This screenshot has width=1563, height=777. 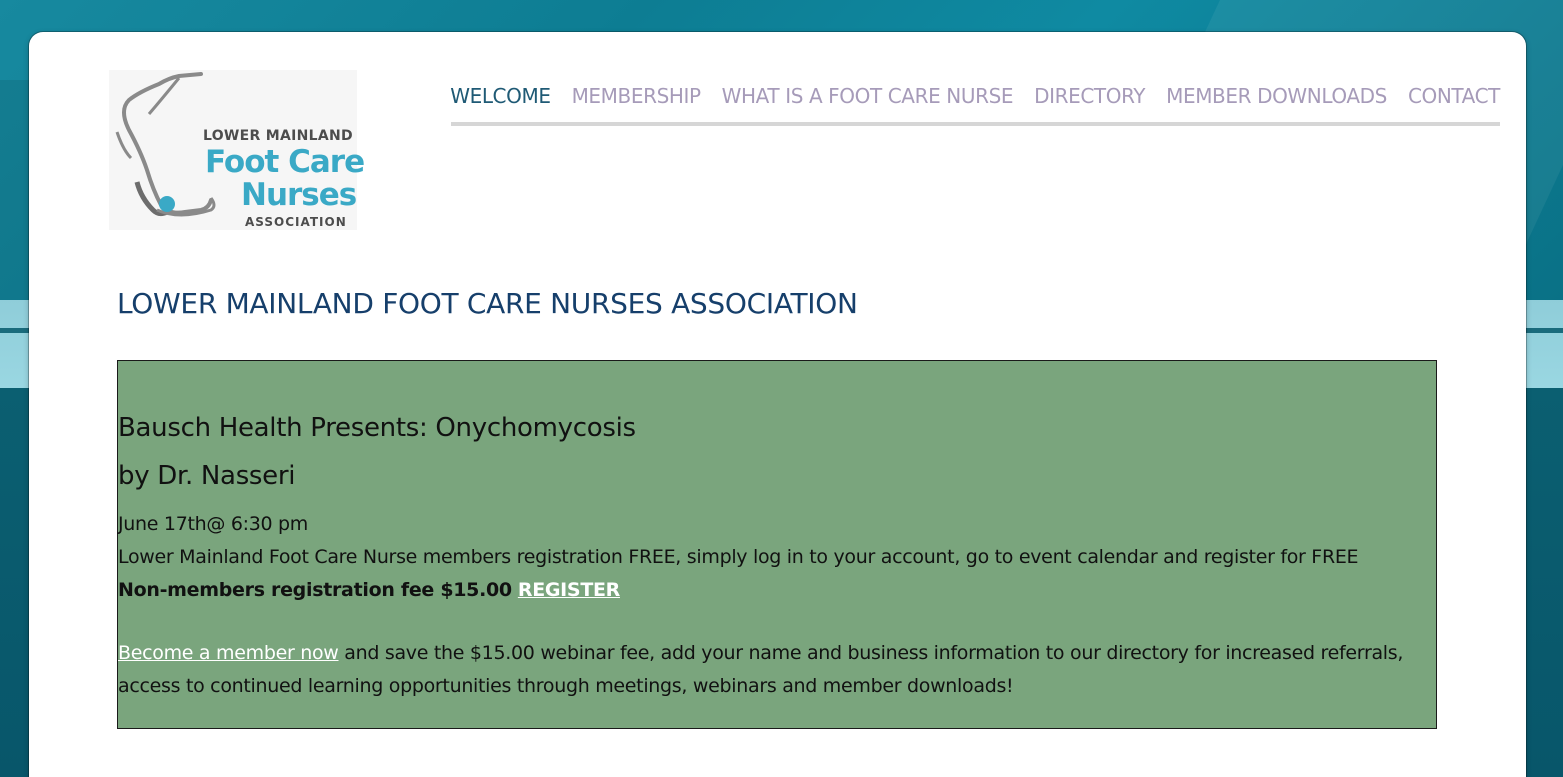 I want to click on logo-text-bottom: ASSOCIATION, so click(x=296, y=222).